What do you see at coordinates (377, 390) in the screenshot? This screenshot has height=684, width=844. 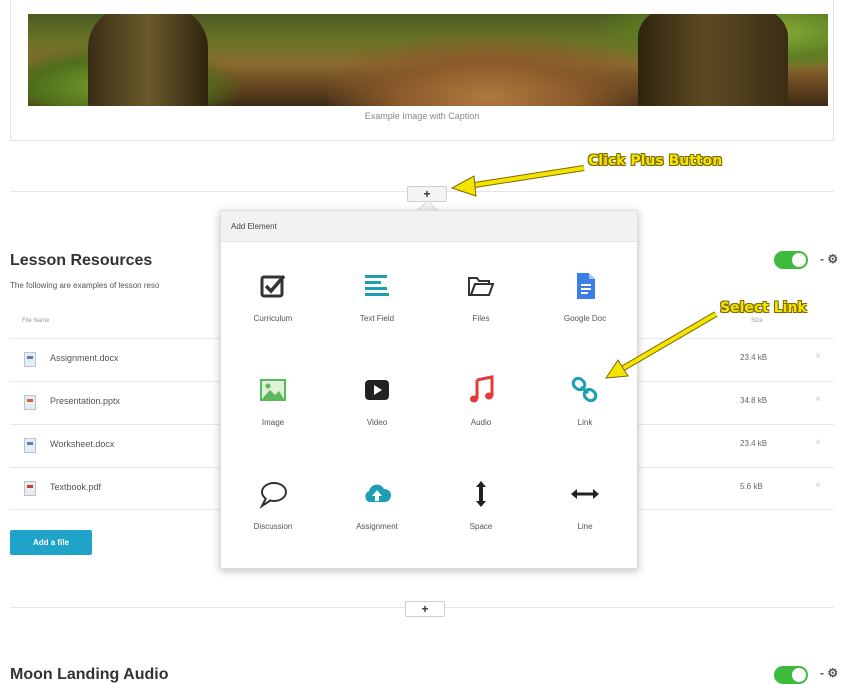 I see `play-icon` at bounding box center [377, 390].